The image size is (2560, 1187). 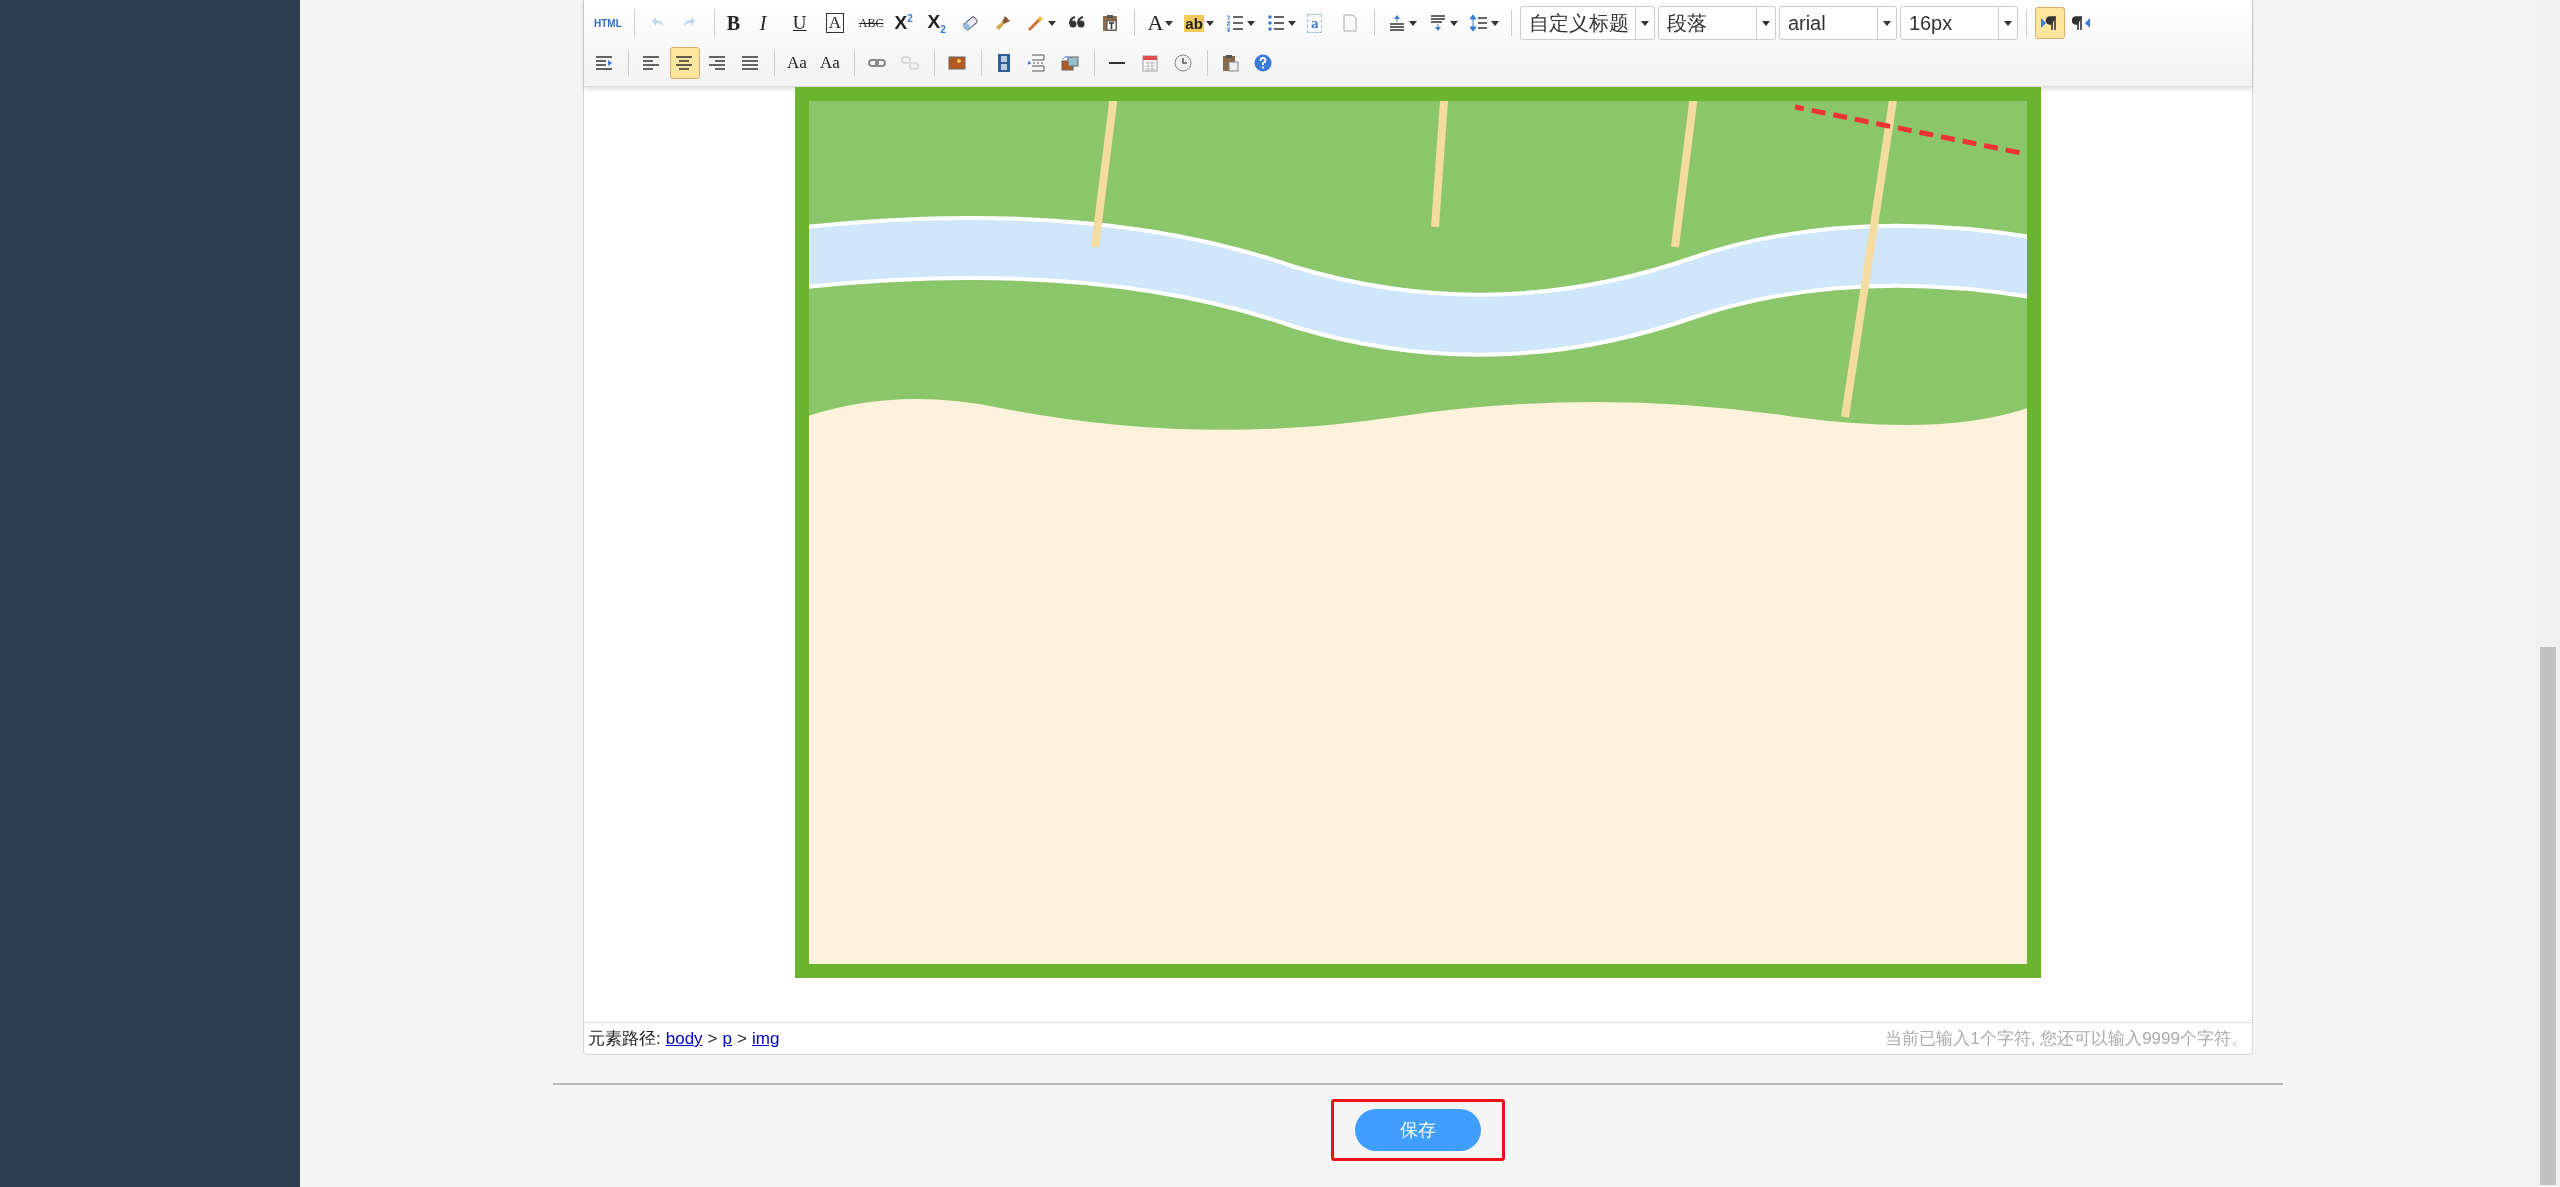 What do you see at coordinates (1837, 23) in the screenshot?
I see `dropdown-field: arial` at bounding box center [1837, 23].